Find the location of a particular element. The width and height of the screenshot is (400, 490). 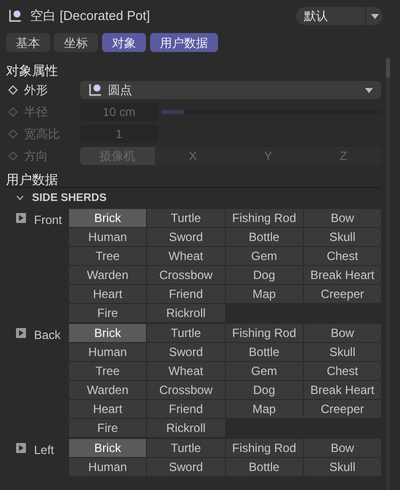

section-title: 用户数据 is located at coordinates (32, 179).